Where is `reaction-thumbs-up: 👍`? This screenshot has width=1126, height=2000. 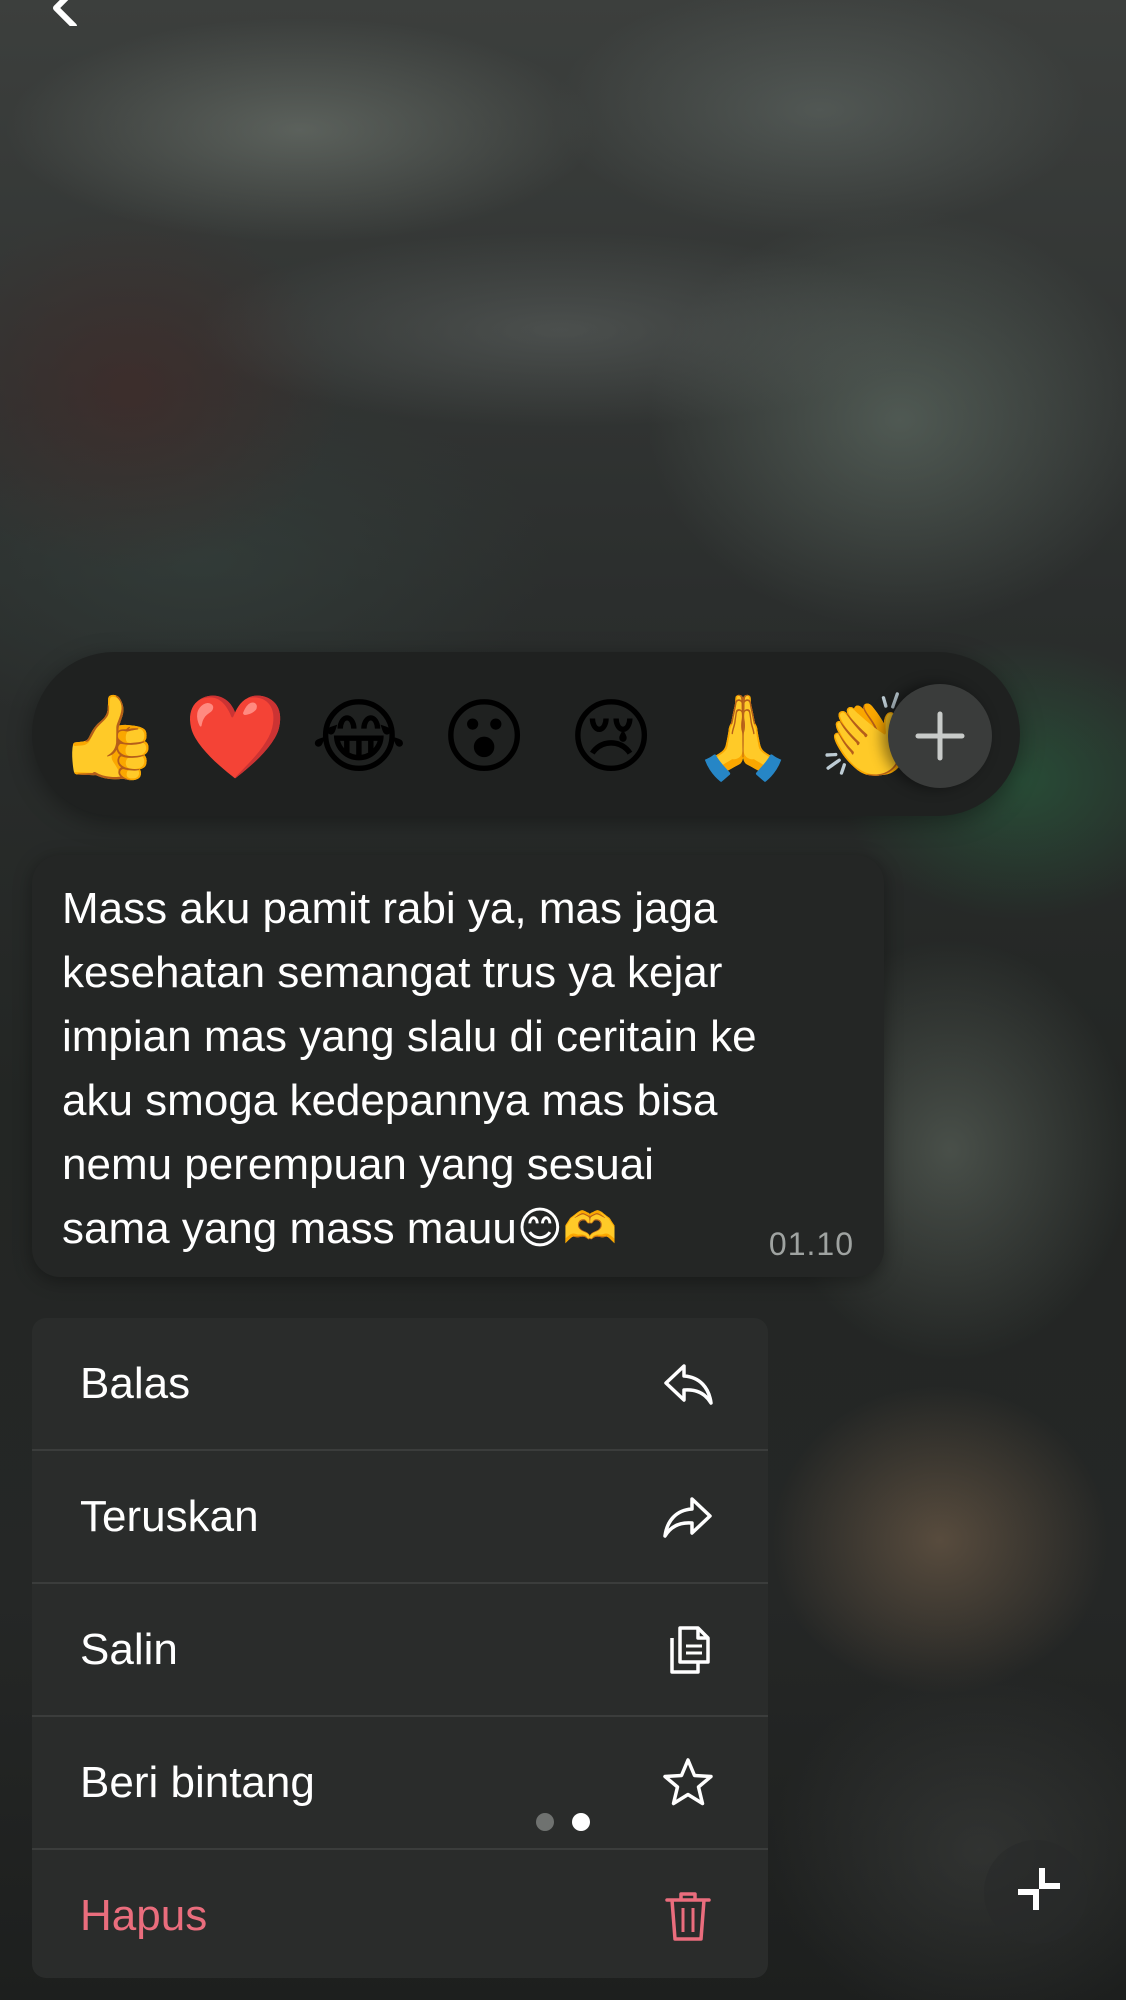 reaction-thumbs-up: 👍 is located at coordinates (109, 738).